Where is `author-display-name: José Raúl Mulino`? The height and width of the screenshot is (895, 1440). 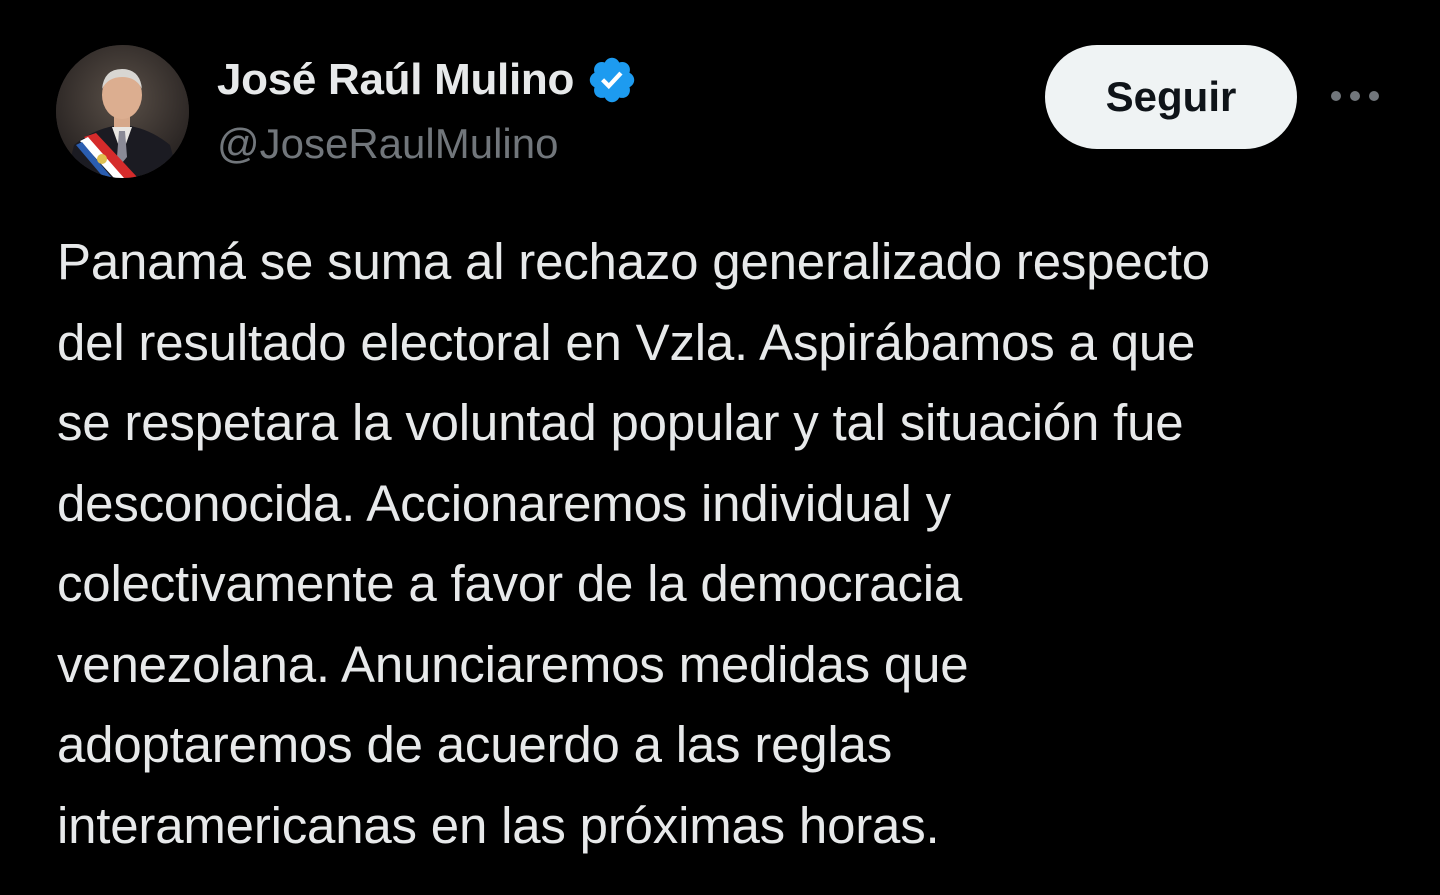 author-display-name: José Raúl Mulino is located at coordinates (395, 80).